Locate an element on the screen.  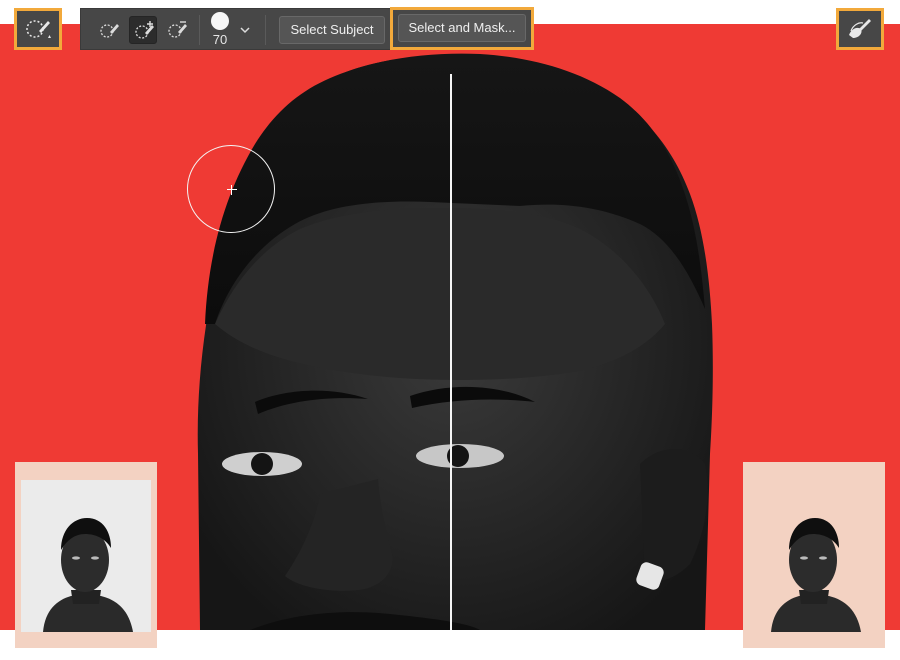
split-divider-line is located at coordinates (451, 352).